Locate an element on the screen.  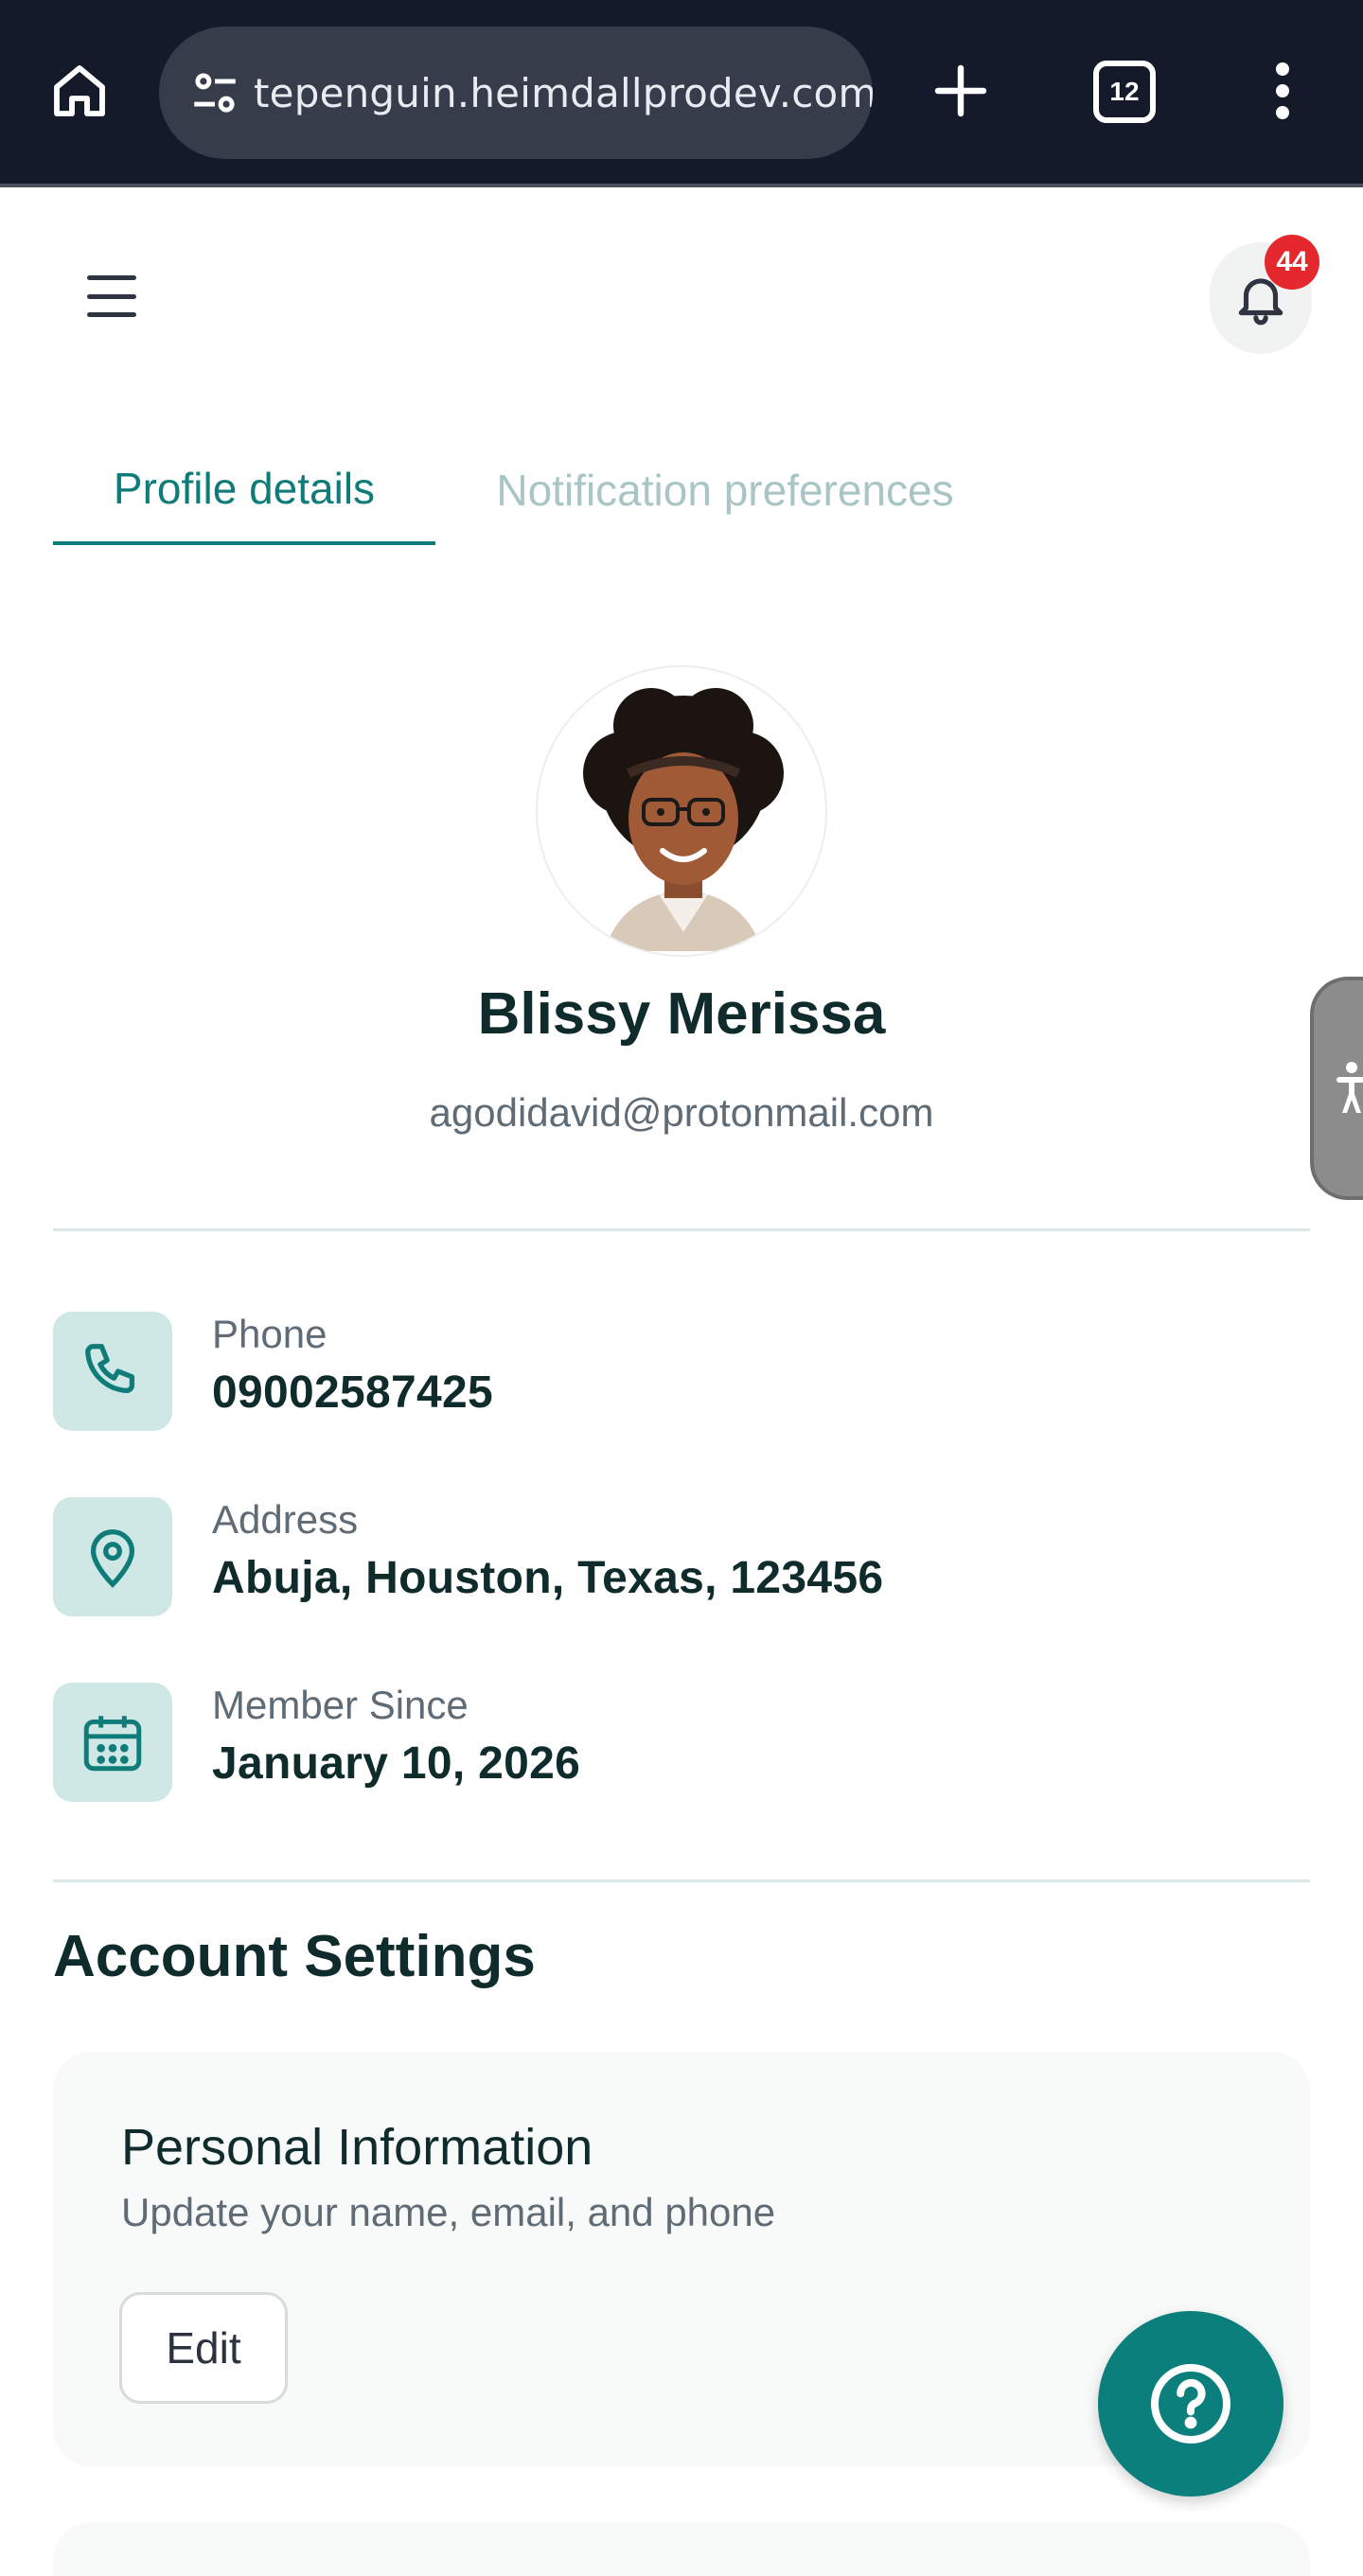
info-value: January 10, 2026 is located at coordinates (396, 1763).